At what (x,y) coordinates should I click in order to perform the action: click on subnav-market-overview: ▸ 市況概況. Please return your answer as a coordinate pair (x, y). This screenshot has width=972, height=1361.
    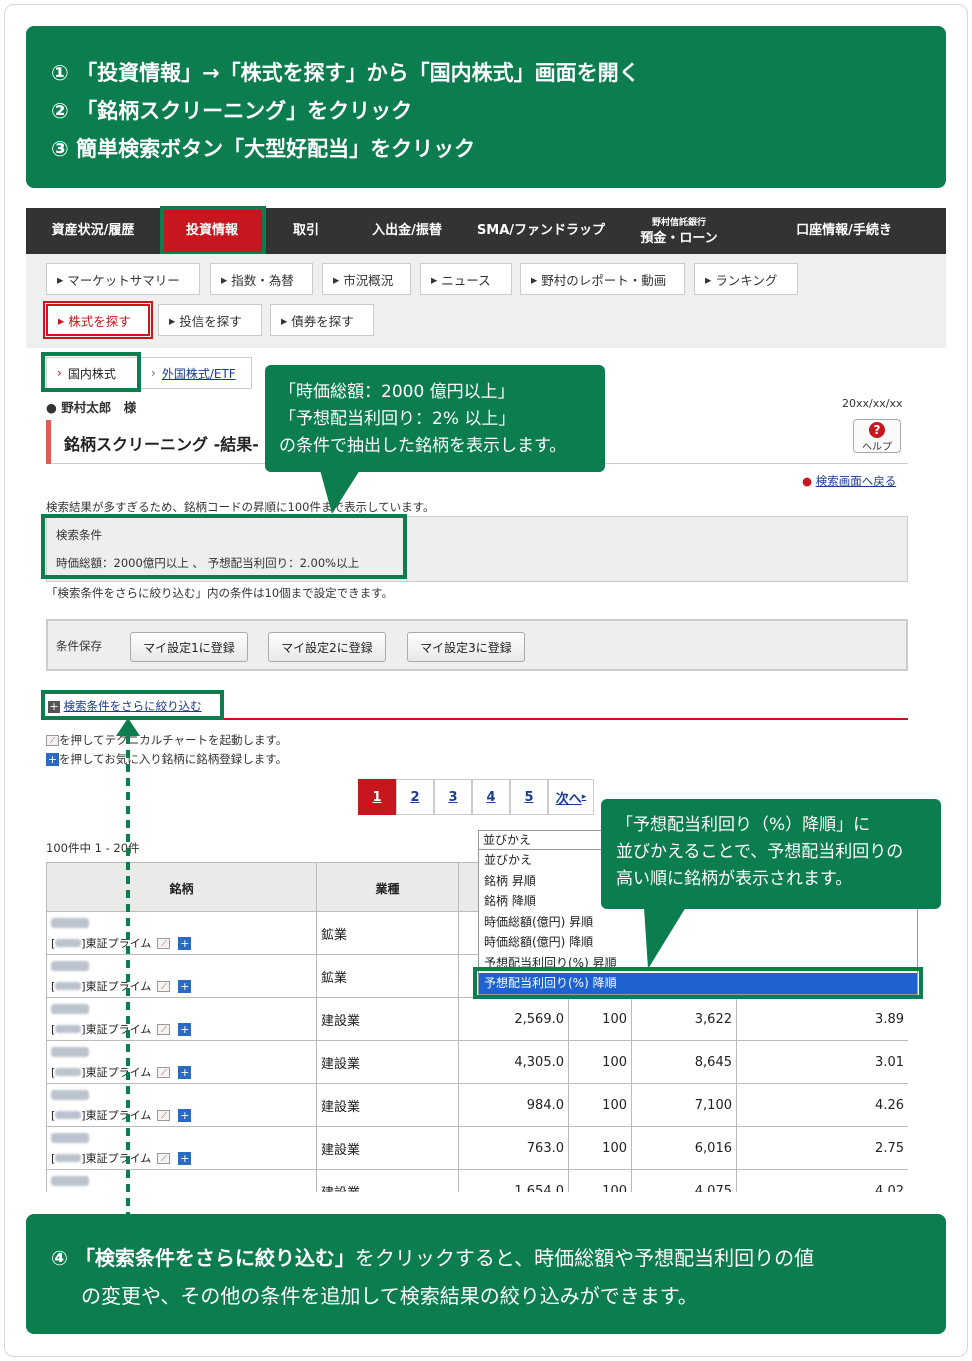
    Looking at the image, I should click on (366, 279).